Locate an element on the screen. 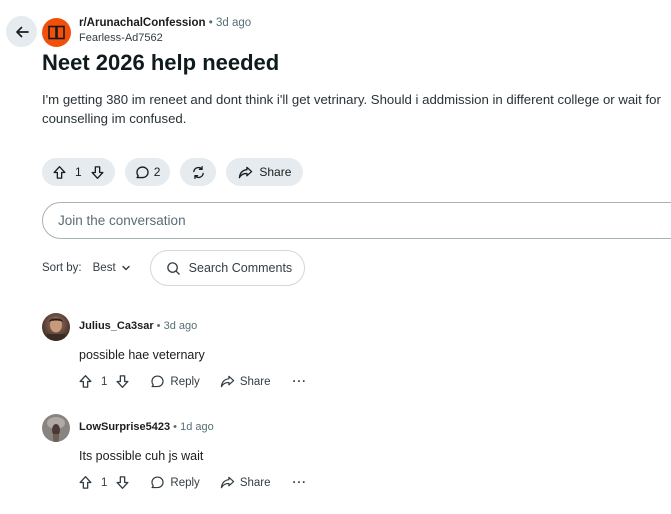  comments-button: 2 is located at coordinates (147, 172).